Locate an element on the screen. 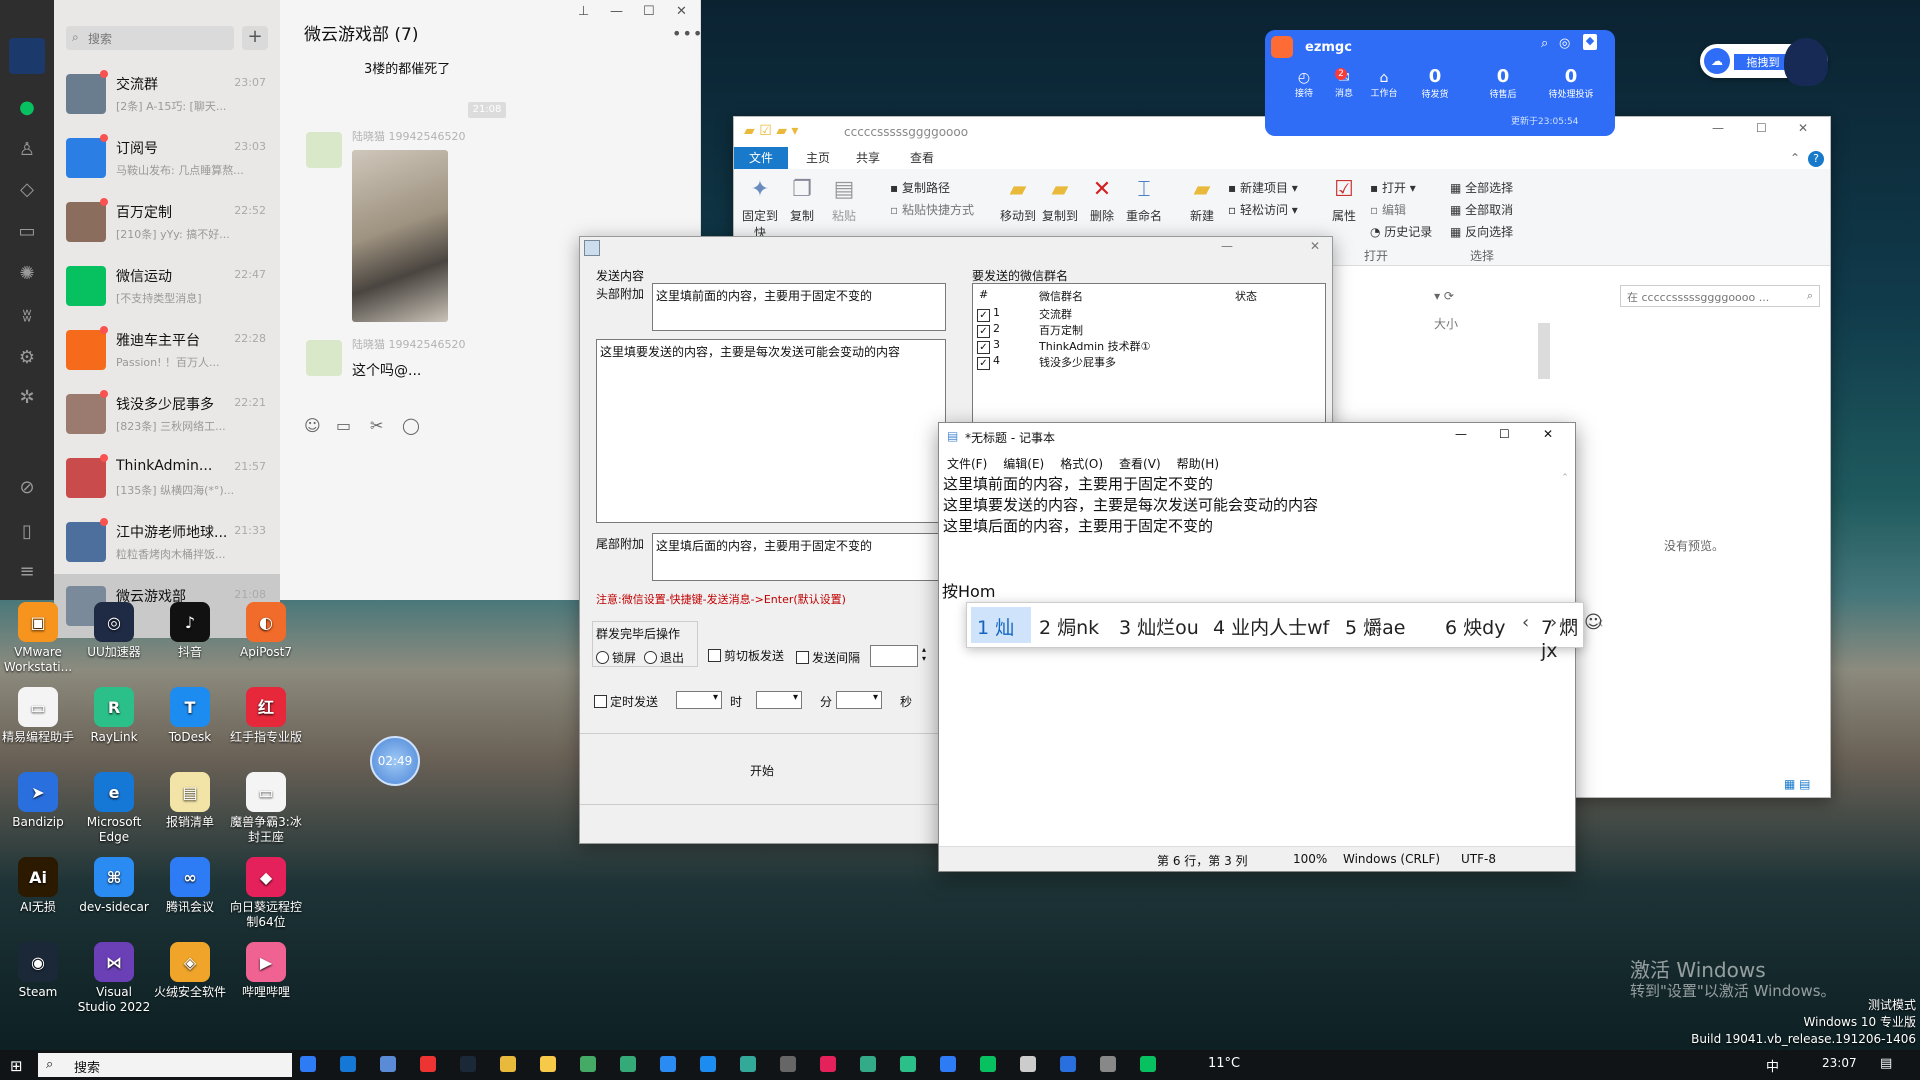 This screenshot has width=1920, height=1080. search-icon: ⌕ is located at coordinates (1544, 43).